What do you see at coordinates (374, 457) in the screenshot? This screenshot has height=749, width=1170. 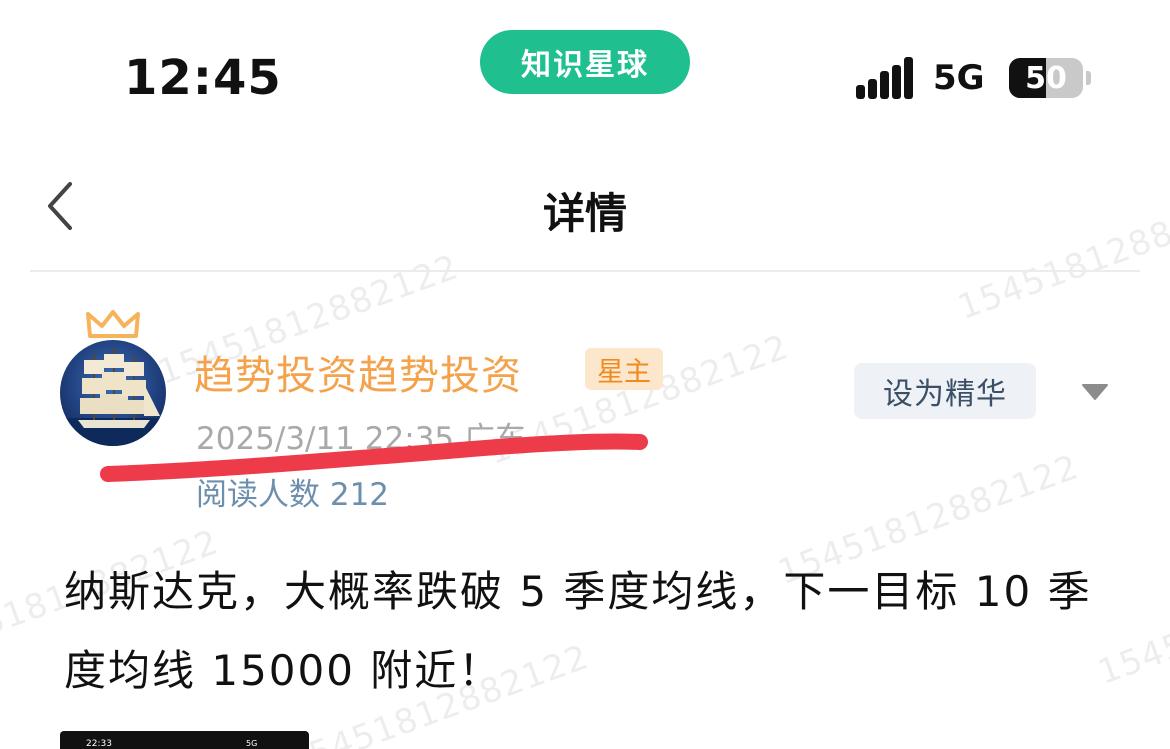 I see `red-underline-annotation` at bounding box center [374, 457].